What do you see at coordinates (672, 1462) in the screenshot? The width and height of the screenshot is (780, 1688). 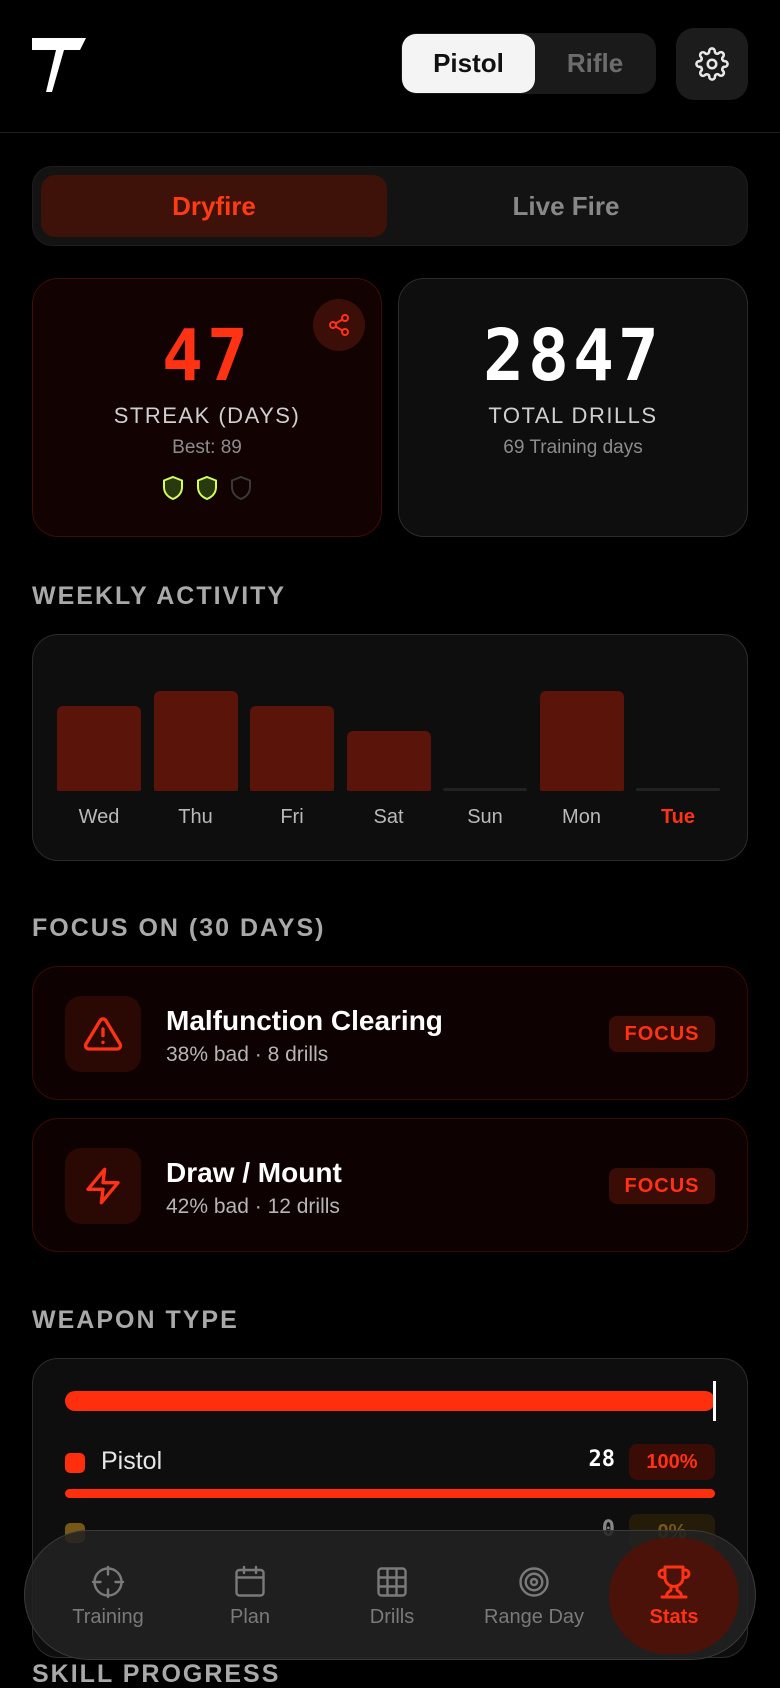 I see `weapon-percent: 100%` at bounding box center [672, 1462].